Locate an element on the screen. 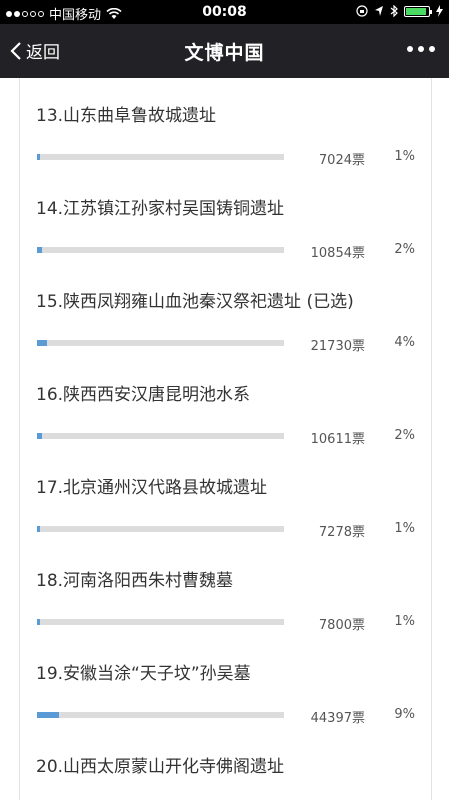 This screenshot has height=800, width=449. item-title: 14.江苏镇江孙家村吴国铸铜遗址 is located at coordinates (160, 209).